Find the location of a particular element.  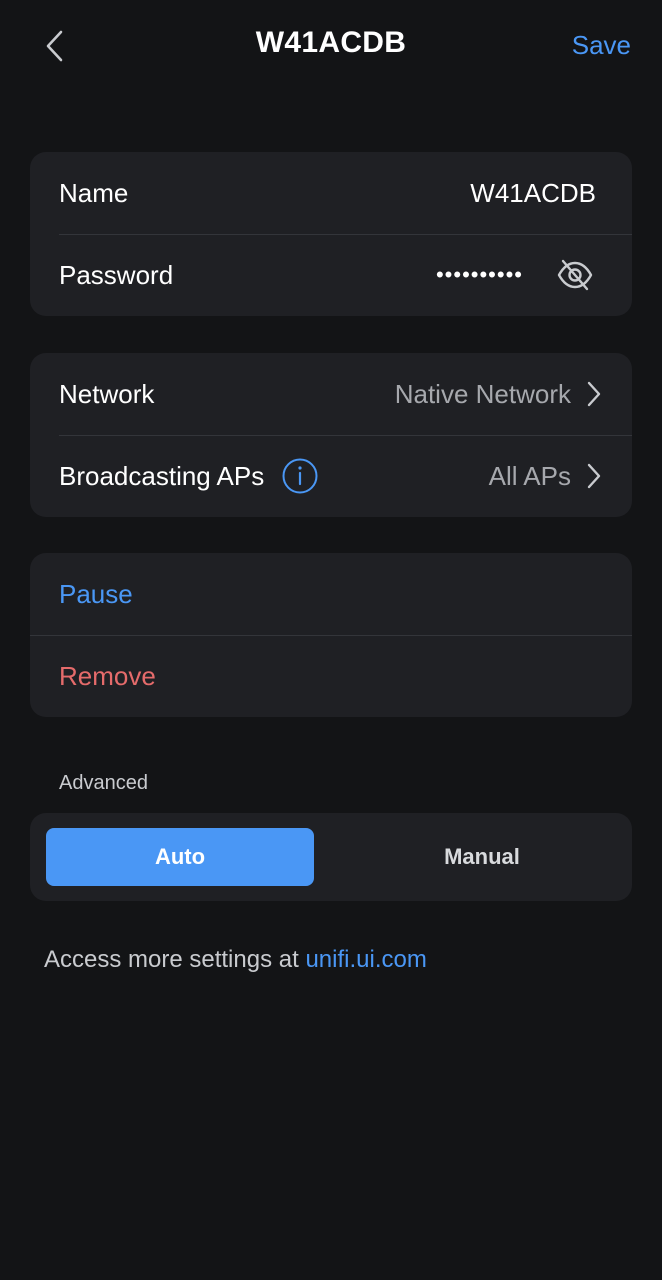

footer-note: Access more settings at unifi.ui.com is located at coordinates (235, 960).